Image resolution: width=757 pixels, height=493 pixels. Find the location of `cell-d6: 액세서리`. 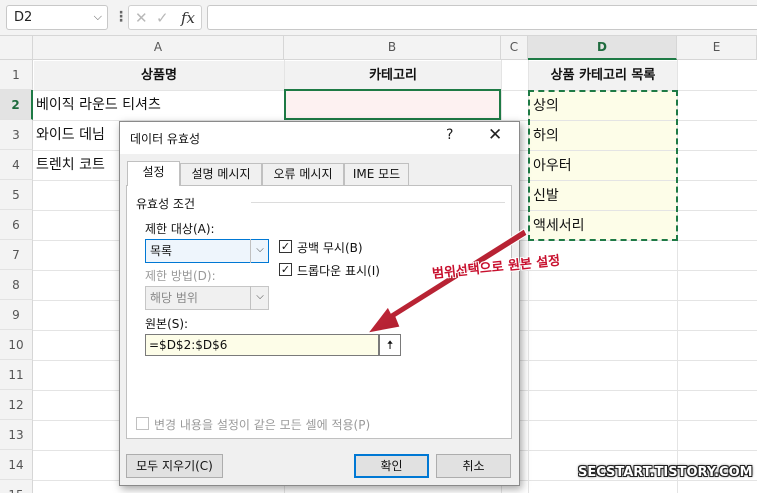

cell-d6: 액세서리 is located at coordinates (603, 225).